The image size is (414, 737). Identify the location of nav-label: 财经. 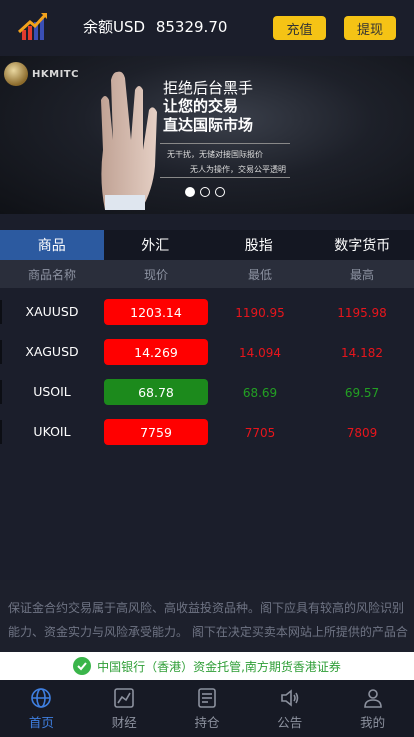
(124, 722).